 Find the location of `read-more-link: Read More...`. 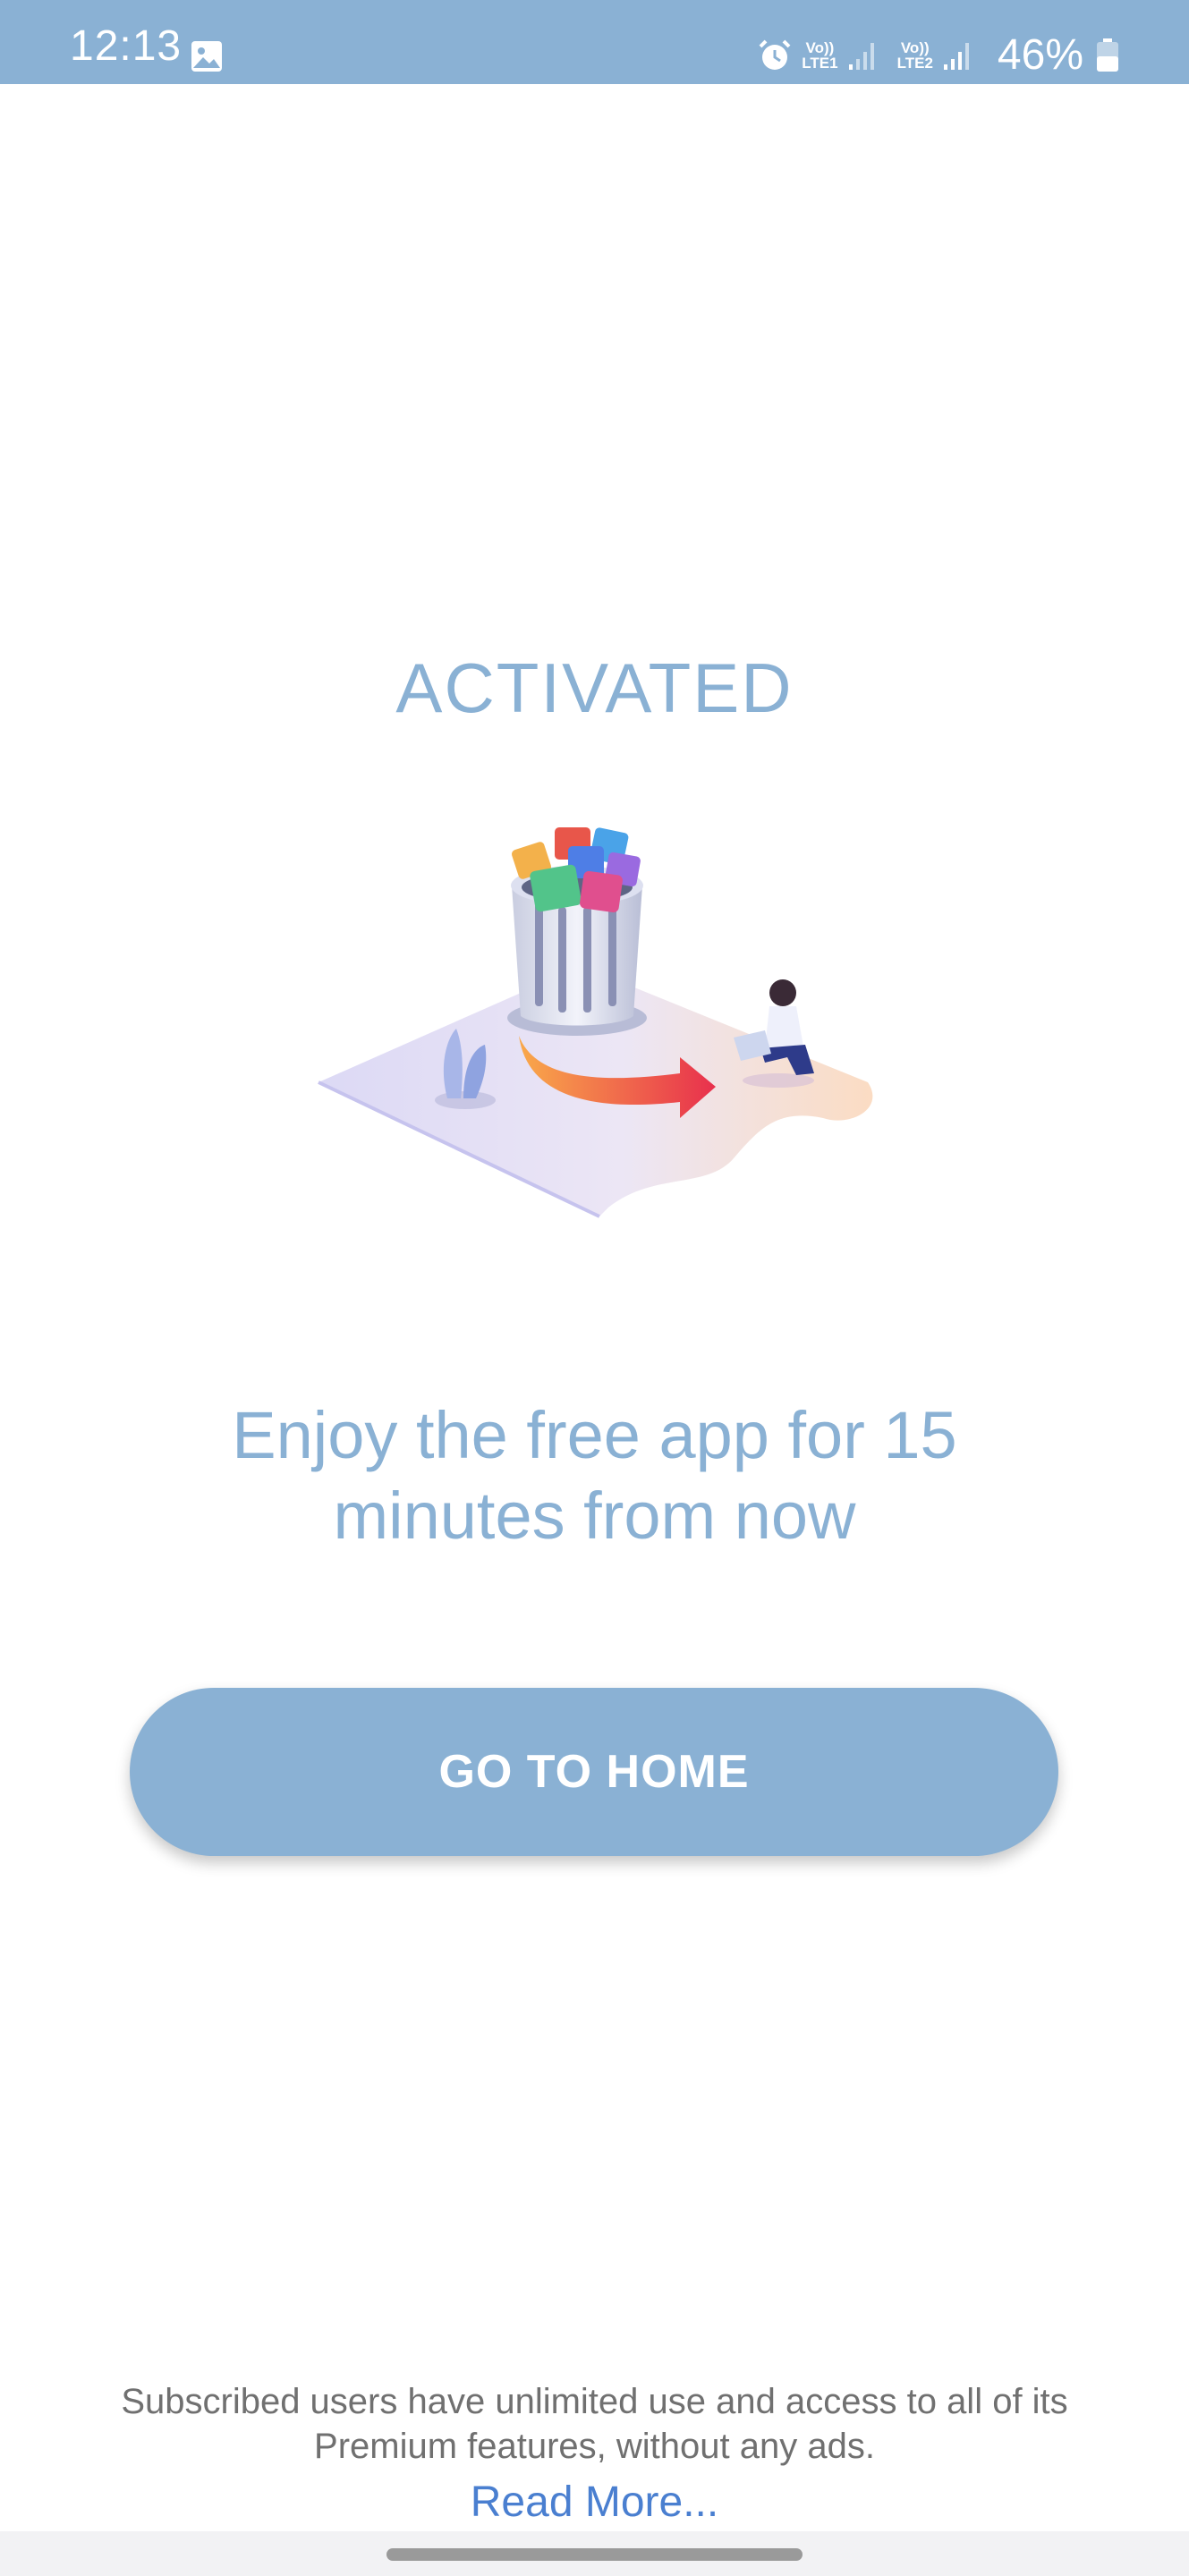

read-more-link: Read More... is located at coordinates (594, 2502).